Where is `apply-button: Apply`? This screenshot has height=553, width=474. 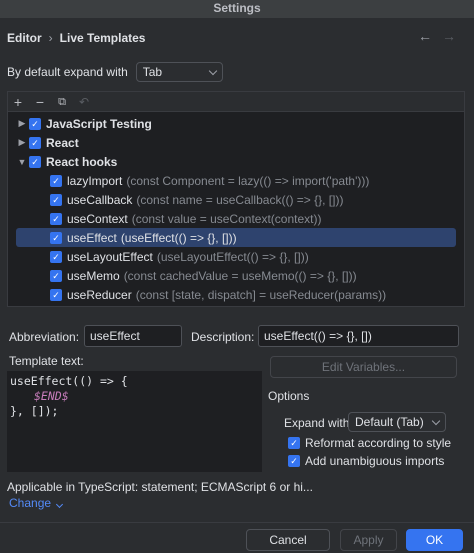
apply-button: Apply is located at coordinates (368, 540).